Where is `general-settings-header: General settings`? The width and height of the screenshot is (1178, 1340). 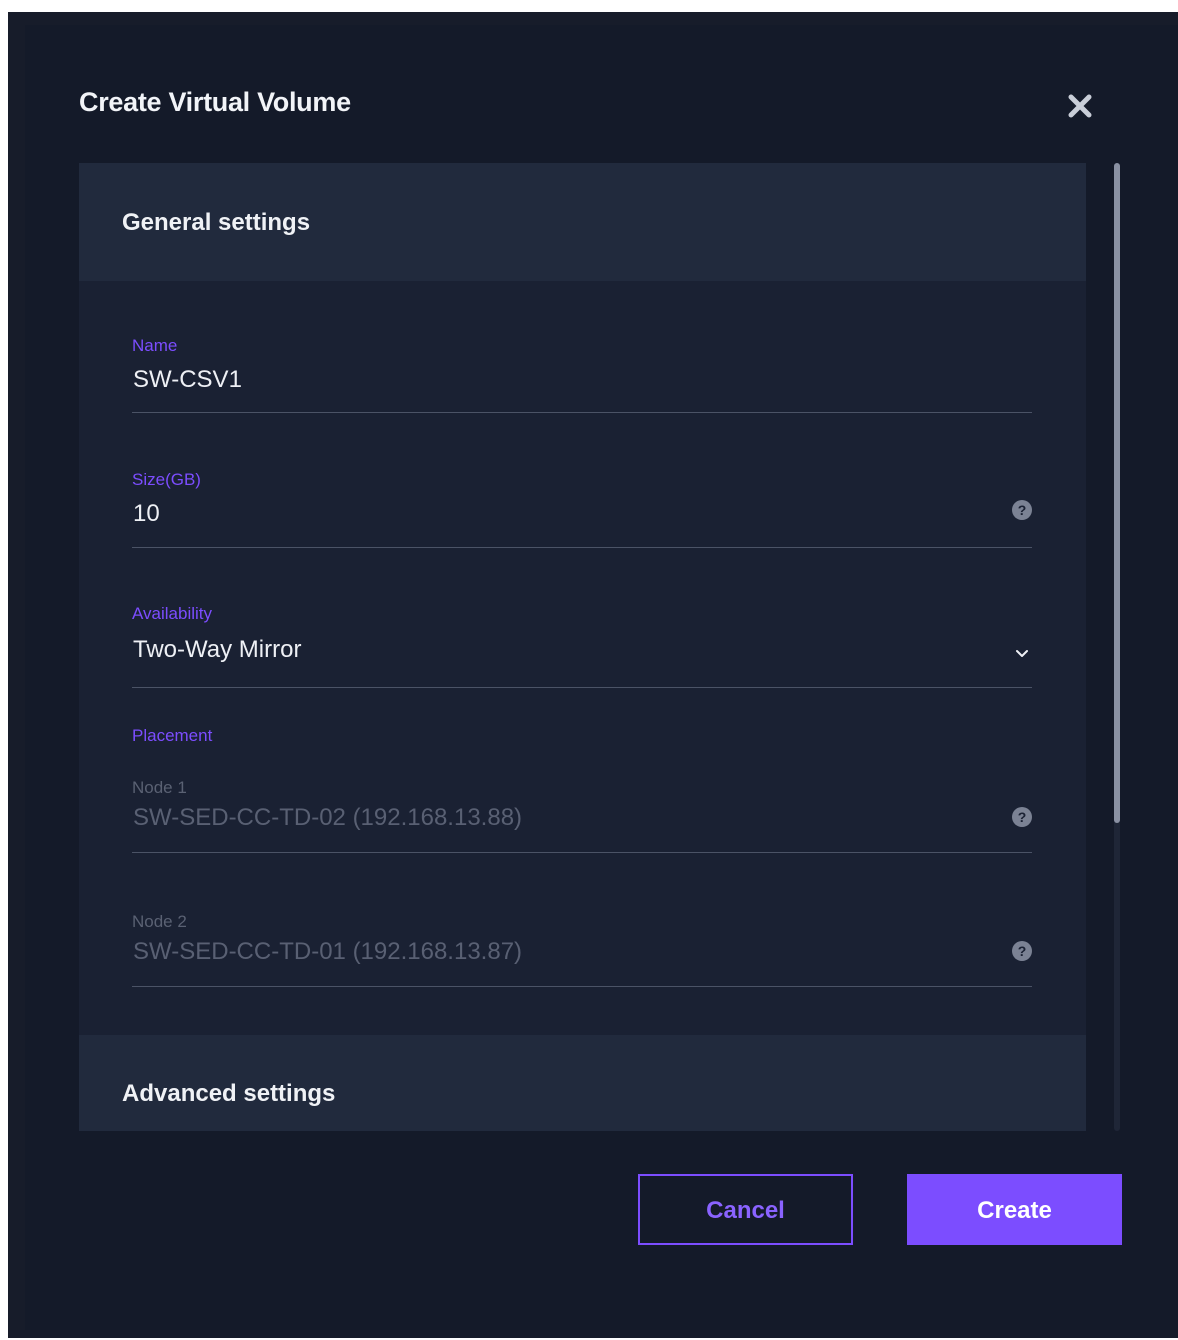 general-settings-header: General settings is located at coordinates (582, 222).